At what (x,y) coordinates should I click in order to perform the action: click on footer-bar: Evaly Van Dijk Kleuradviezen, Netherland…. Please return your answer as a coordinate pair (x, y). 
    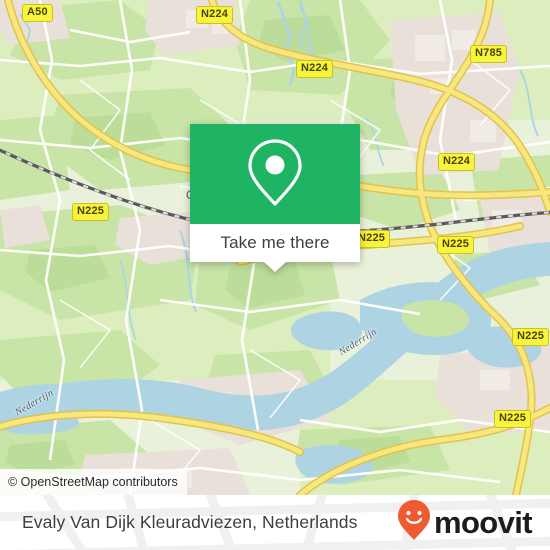
    Looking at the image, I should click on (275, 522).